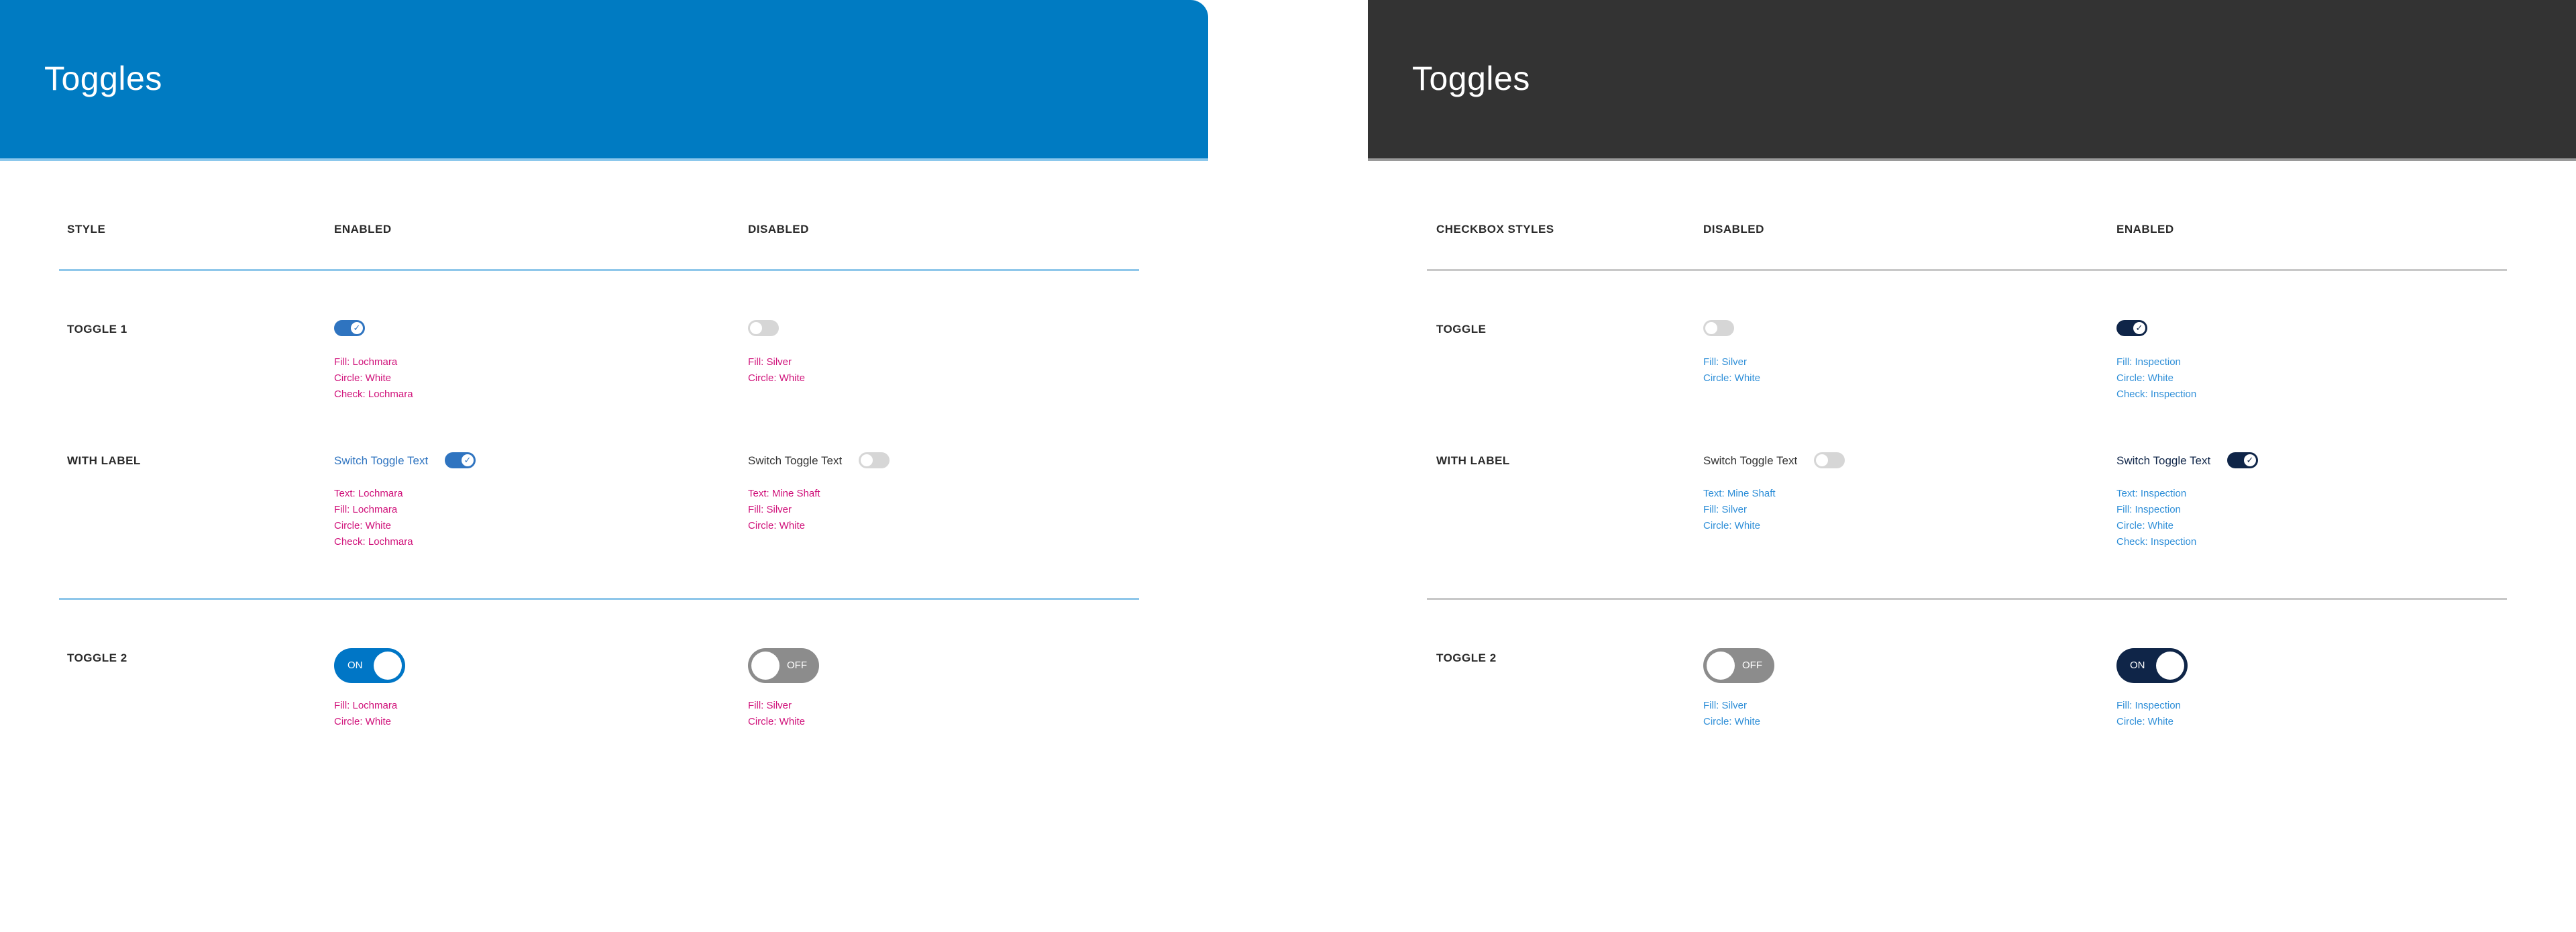 The width and height of the screenshot is (2576, 932). Describe the element at coordinates (349, 328) in the screenshot. I see `toggle-1-enabled: ✓` at that location.